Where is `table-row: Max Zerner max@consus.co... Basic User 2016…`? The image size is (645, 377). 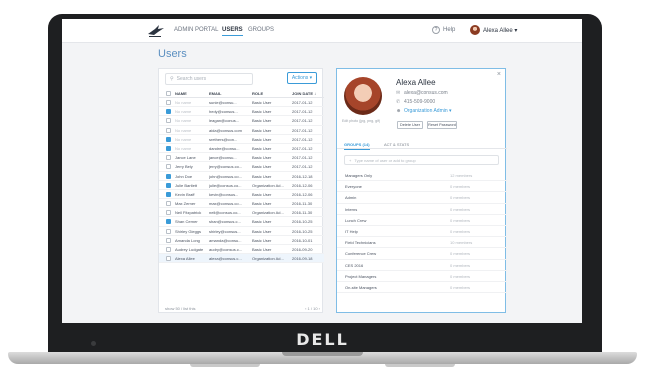
table-row: Max Zerner max@consus.co... Basic User 2016… is located at coordinates (241, 204).